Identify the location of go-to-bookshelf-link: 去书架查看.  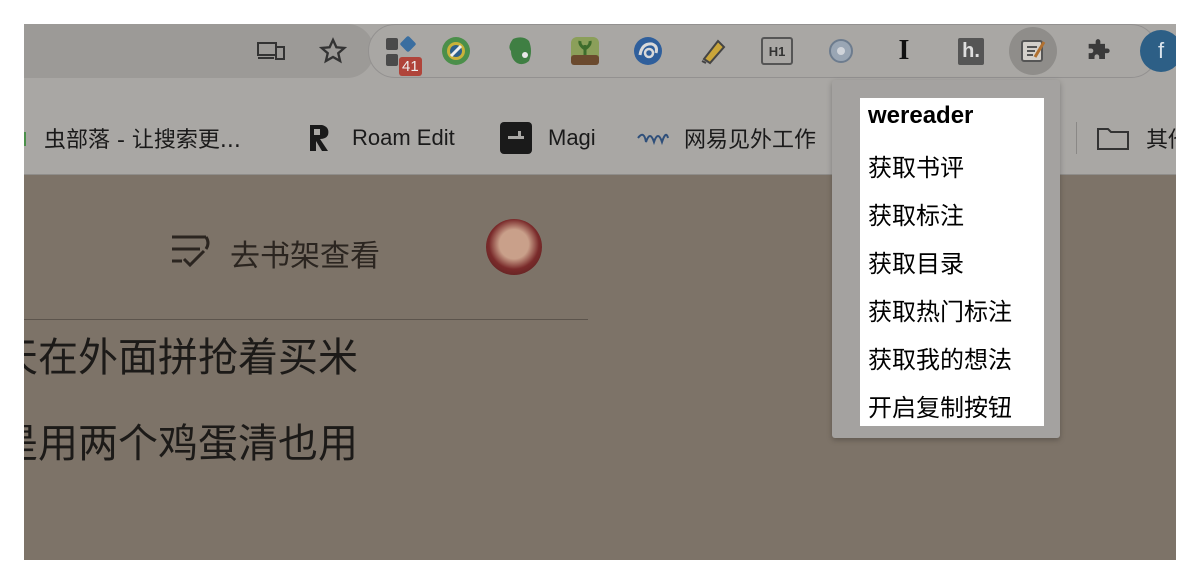
(305, 253).